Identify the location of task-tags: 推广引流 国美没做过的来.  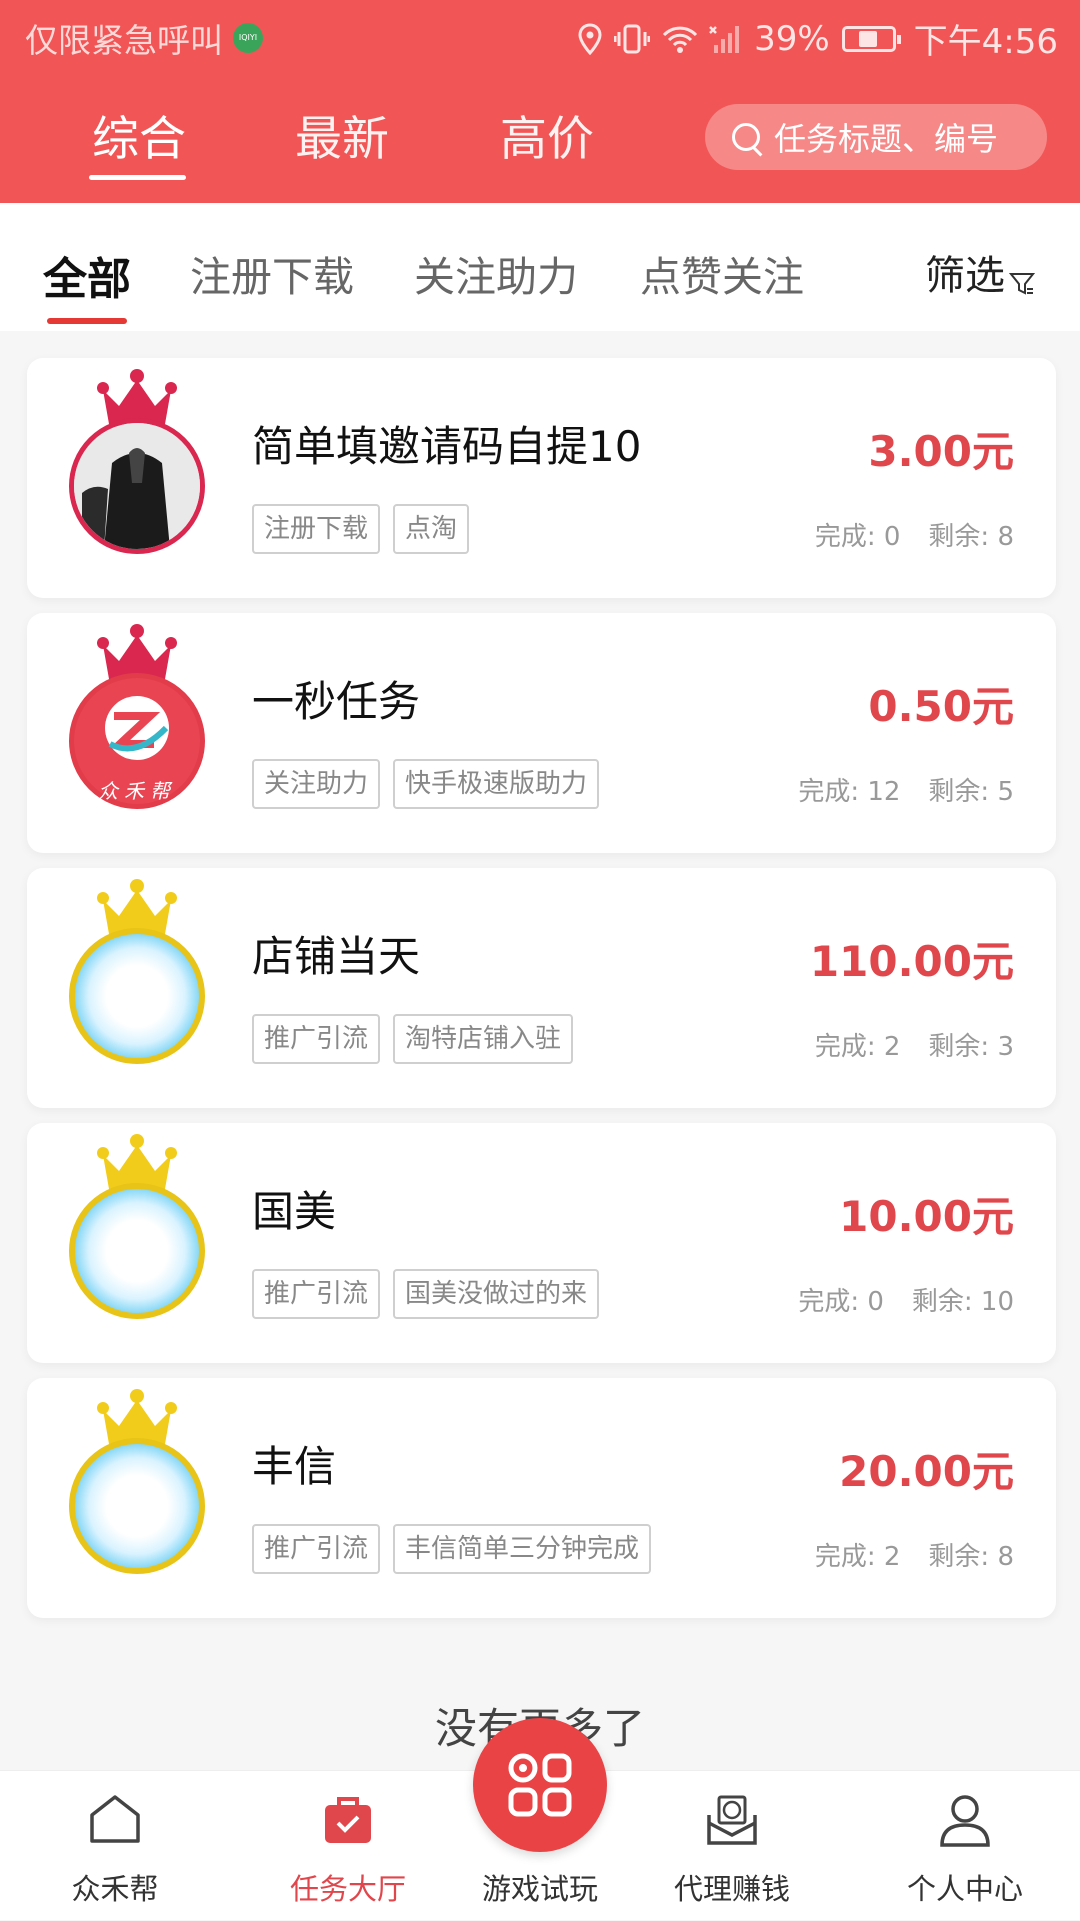
(432, 1294).